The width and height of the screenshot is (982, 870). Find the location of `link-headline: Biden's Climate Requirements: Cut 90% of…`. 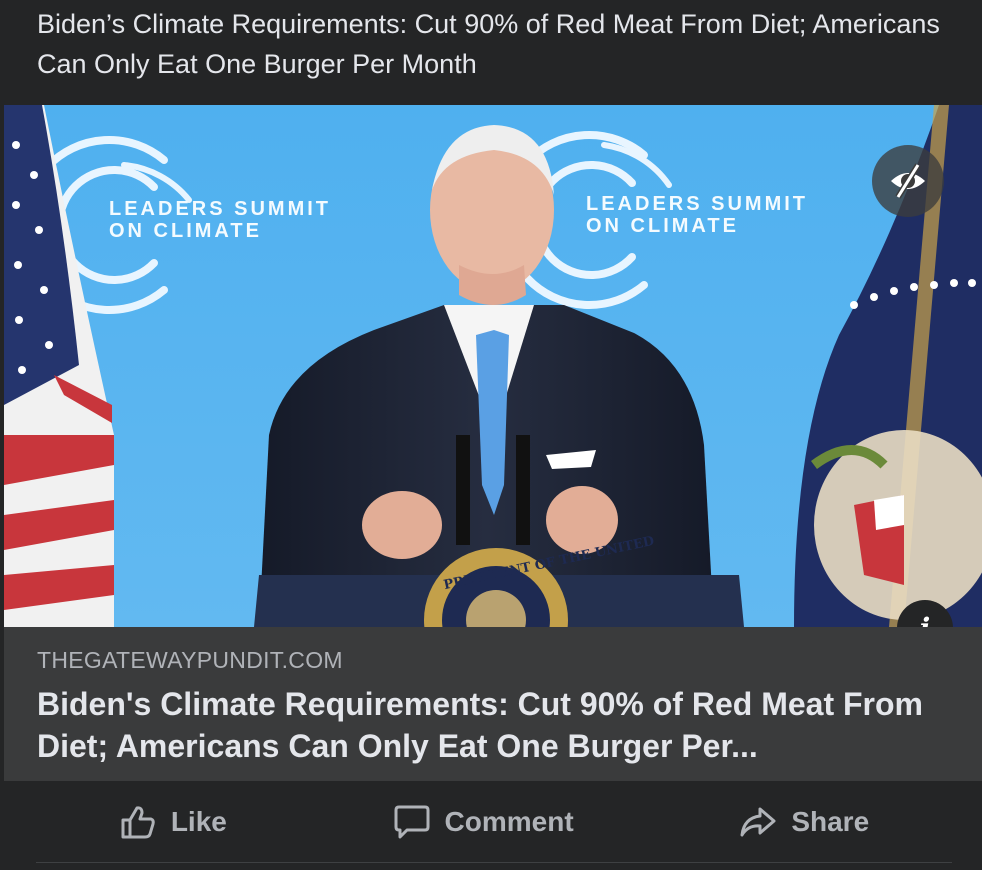

link-headline: Biden's Climate Requirements: Cut 90% of… is located at coordinates (487, 725).